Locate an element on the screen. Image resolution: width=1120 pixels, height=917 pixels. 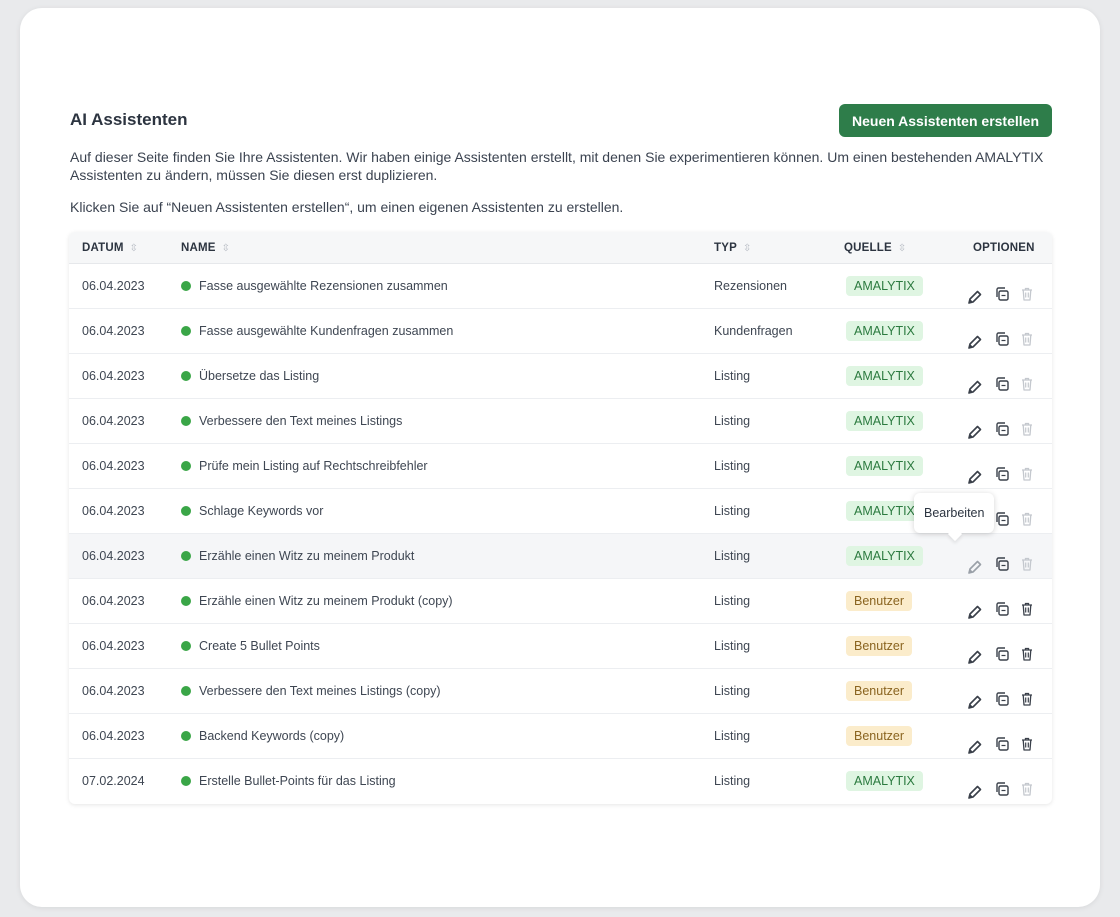
row-name: Backend Keywords (copy) is located at coordinates (262, 736).